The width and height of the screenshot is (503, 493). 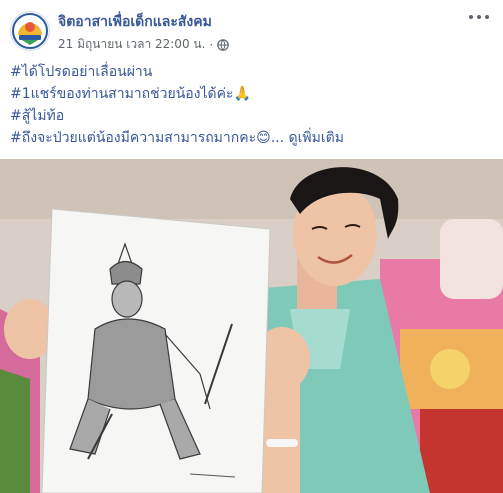 What do you see at coordinates (252, 72) in the screenshot?
I see `post-line-1: #ได้โปรดอย่าเลื่อนผ่าน` at bounding box center [252, 72].